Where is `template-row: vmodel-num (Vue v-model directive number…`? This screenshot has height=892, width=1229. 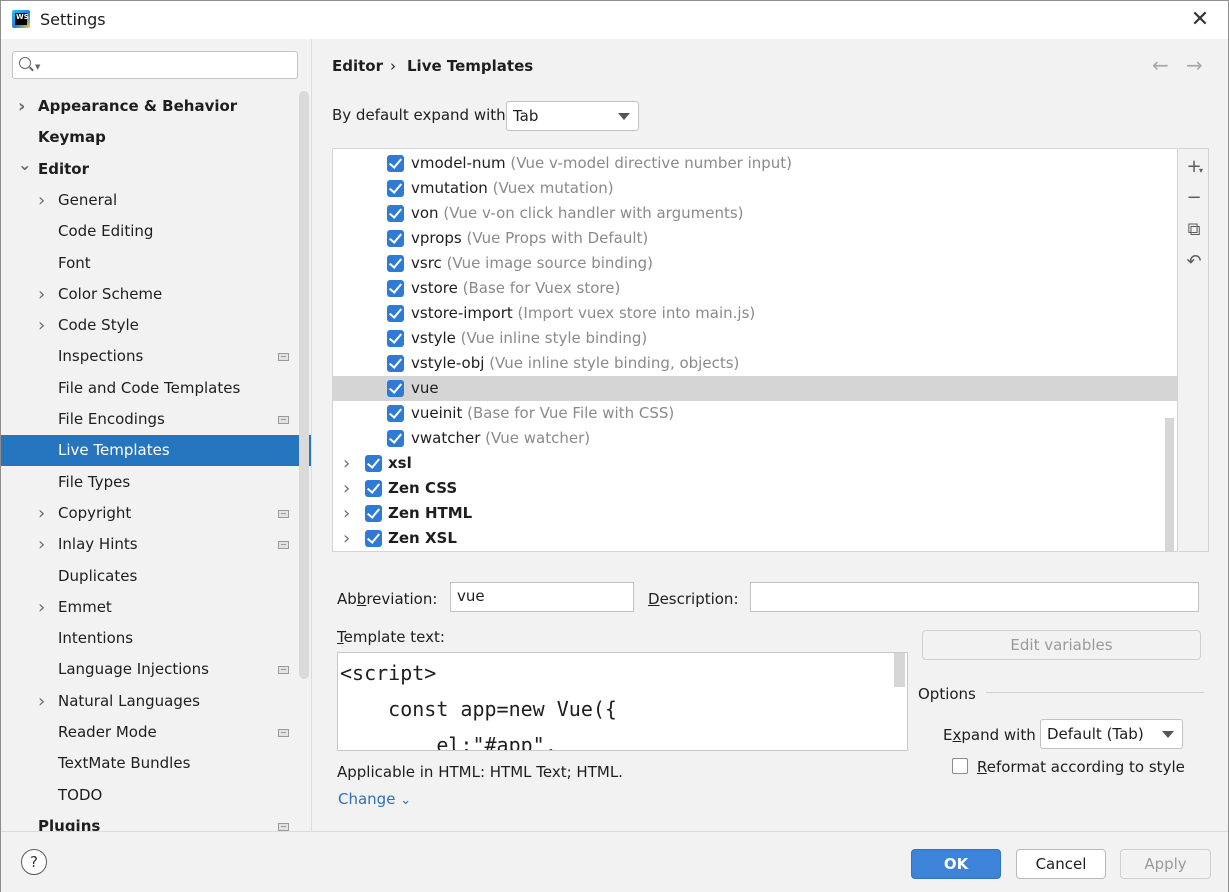 template-row: vmodel-num (Vue v-model directive number… is located at coordinates (755, 163).